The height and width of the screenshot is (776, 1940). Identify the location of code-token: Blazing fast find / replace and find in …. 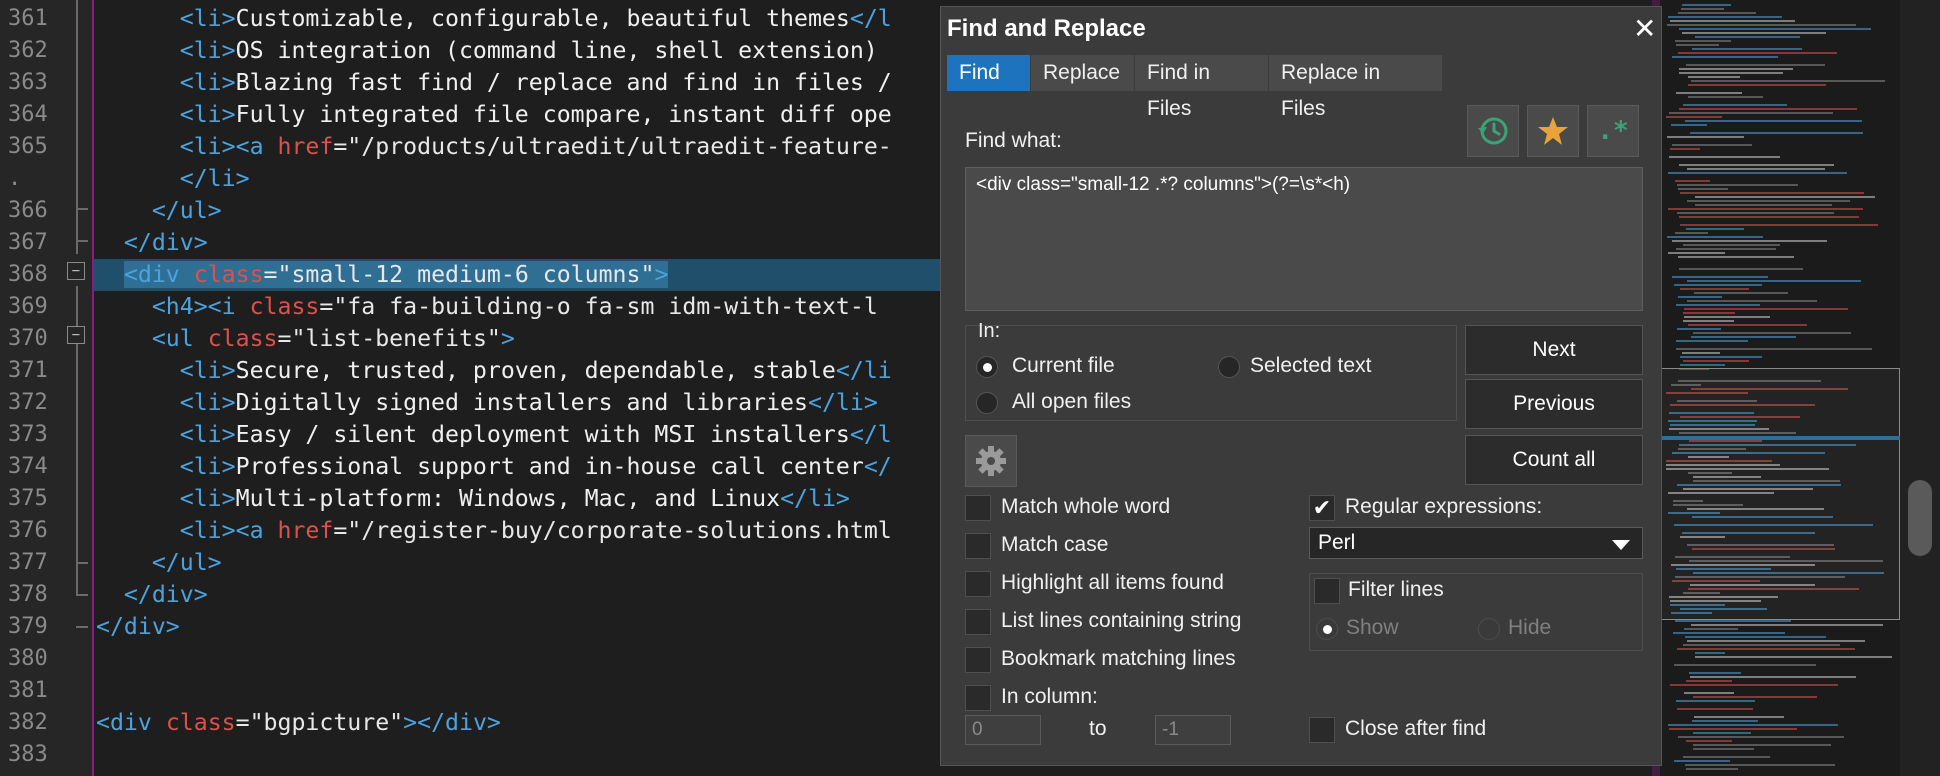
(563, 82).